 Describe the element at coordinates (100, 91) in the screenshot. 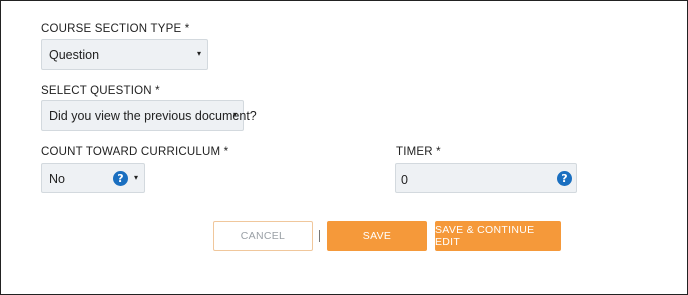

I see `select-question-label: SELECT QUESTION *` at that location.